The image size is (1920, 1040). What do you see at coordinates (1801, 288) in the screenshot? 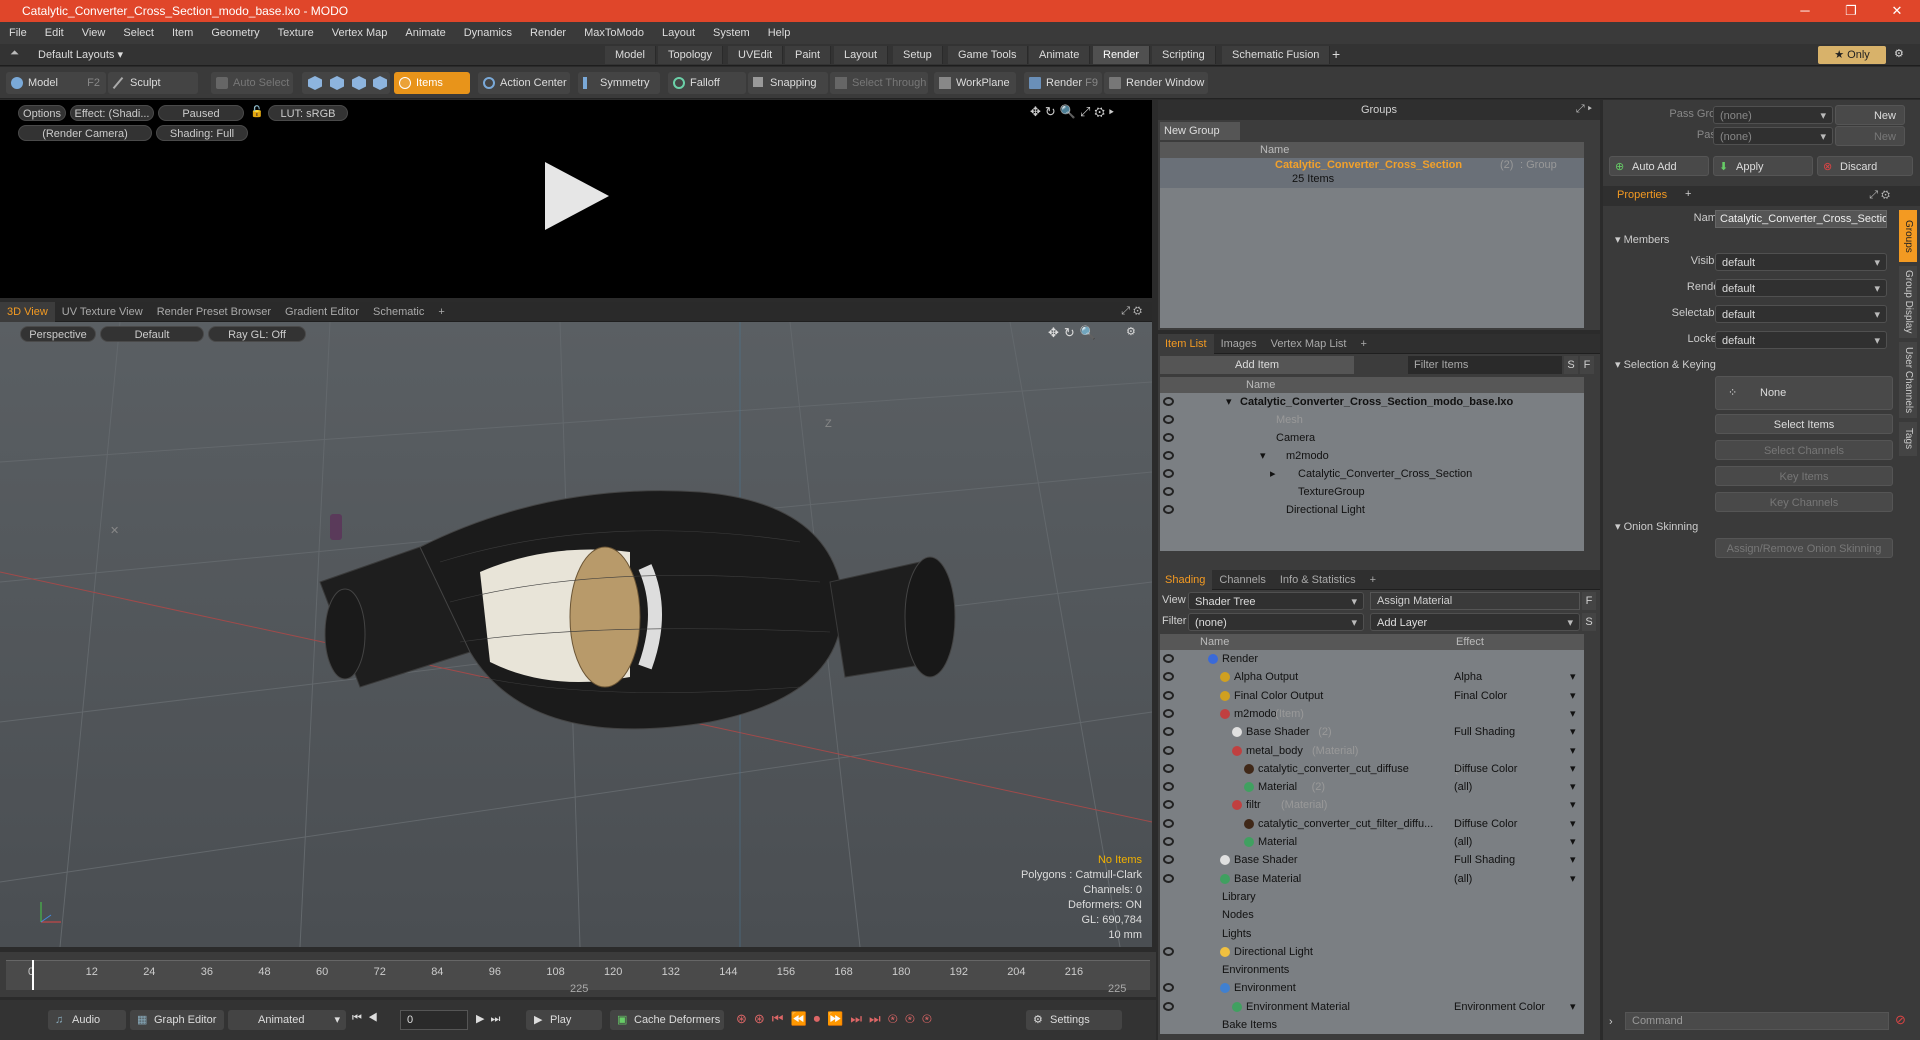
I see `render-dropdown: default` at bounding box center [1801, 288].